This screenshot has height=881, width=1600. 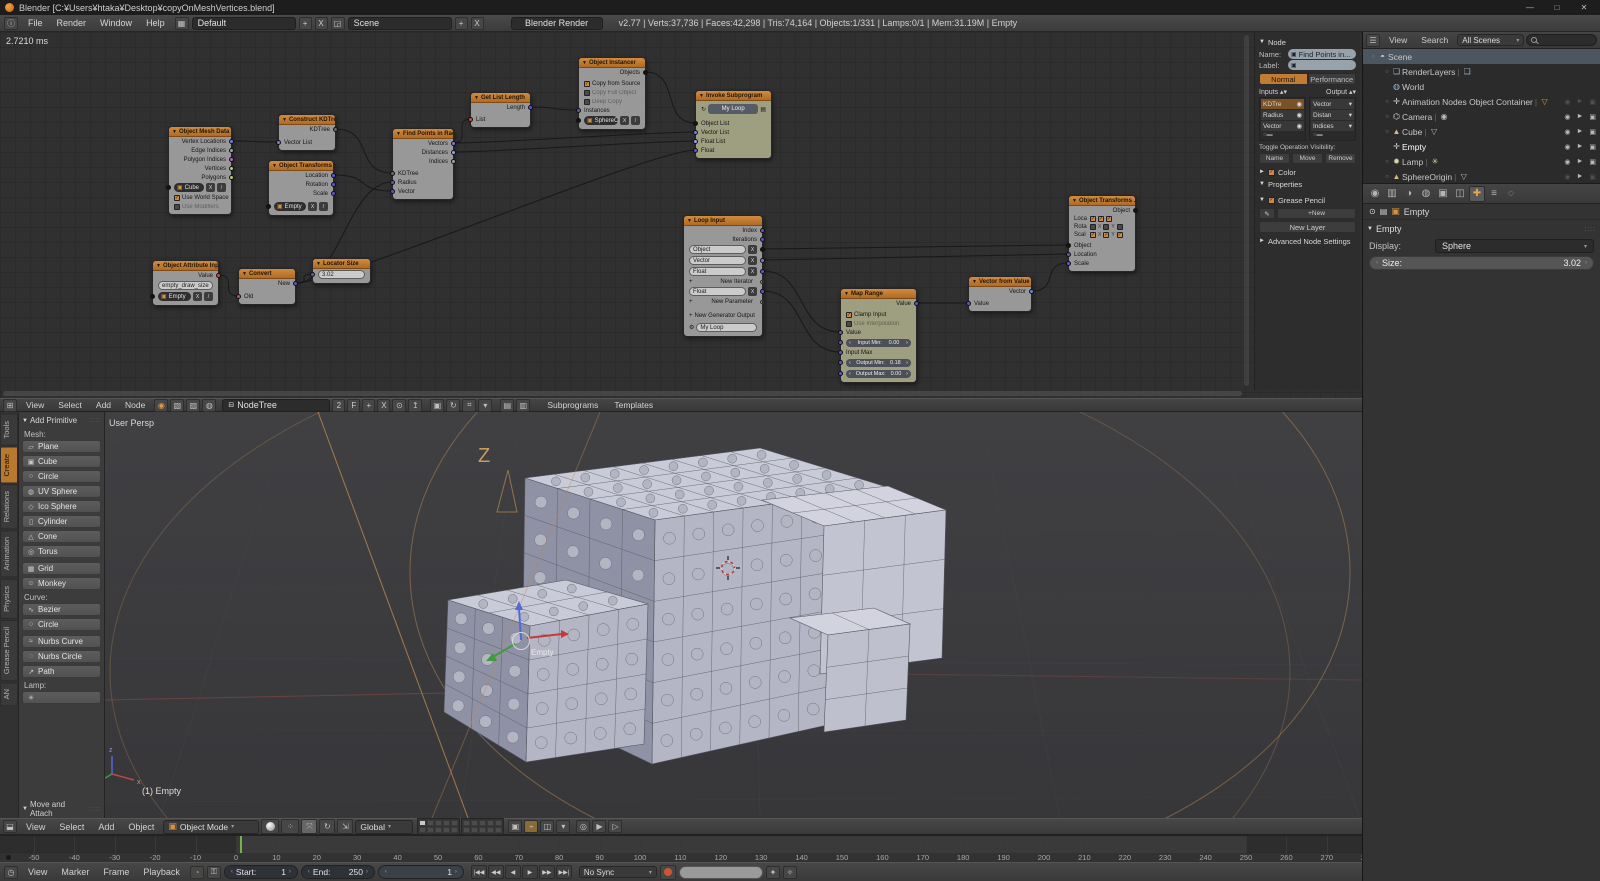 What do you see at coordinates (196, 872) in the screenshot?
I see `use-preview-range-icon: ◔` at bounding box center [196, 872].